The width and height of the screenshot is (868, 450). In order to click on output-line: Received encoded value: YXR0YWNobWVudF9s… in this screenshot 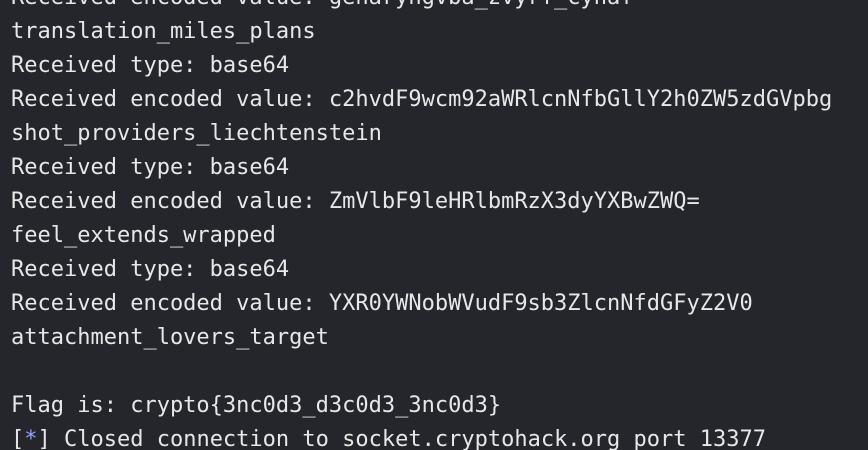, I will do `click(382, 303)`.